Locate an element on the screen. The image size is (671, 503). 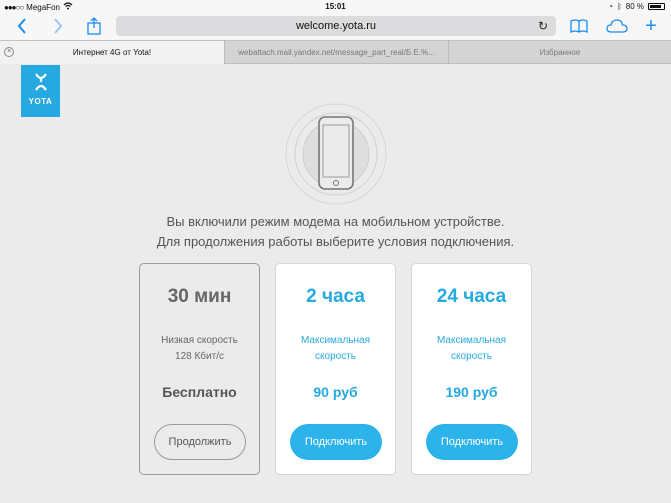
yota-logo: YOTA is located at coordinates (40, 91).